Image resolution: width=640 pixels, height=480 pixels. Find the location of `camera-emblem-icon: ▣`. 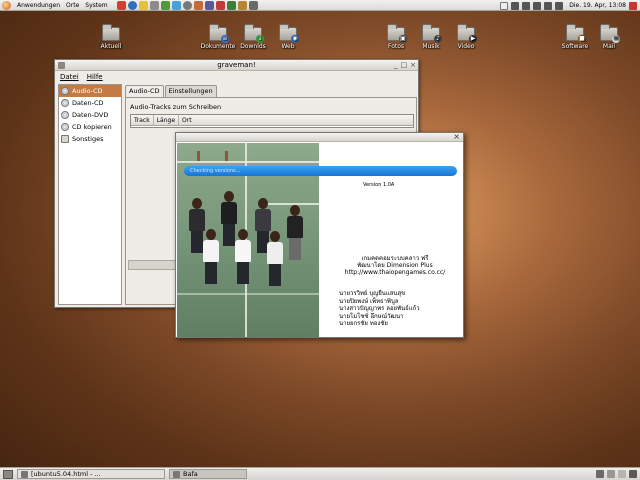

camera-emblem-icon: ▣ is located at coordinates (403, 39).